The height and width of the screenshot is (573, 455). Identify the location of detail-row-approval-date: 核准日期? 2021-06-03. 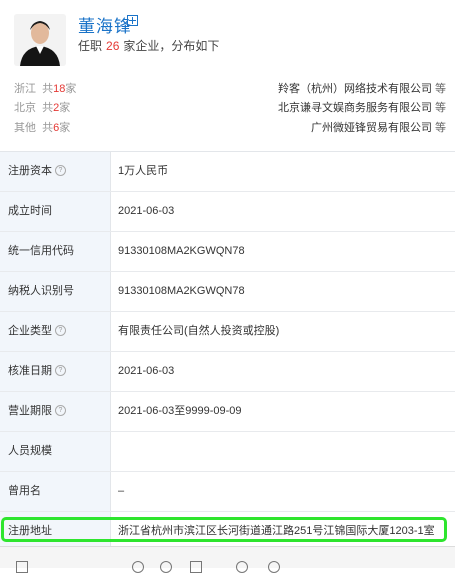
(227, 372).